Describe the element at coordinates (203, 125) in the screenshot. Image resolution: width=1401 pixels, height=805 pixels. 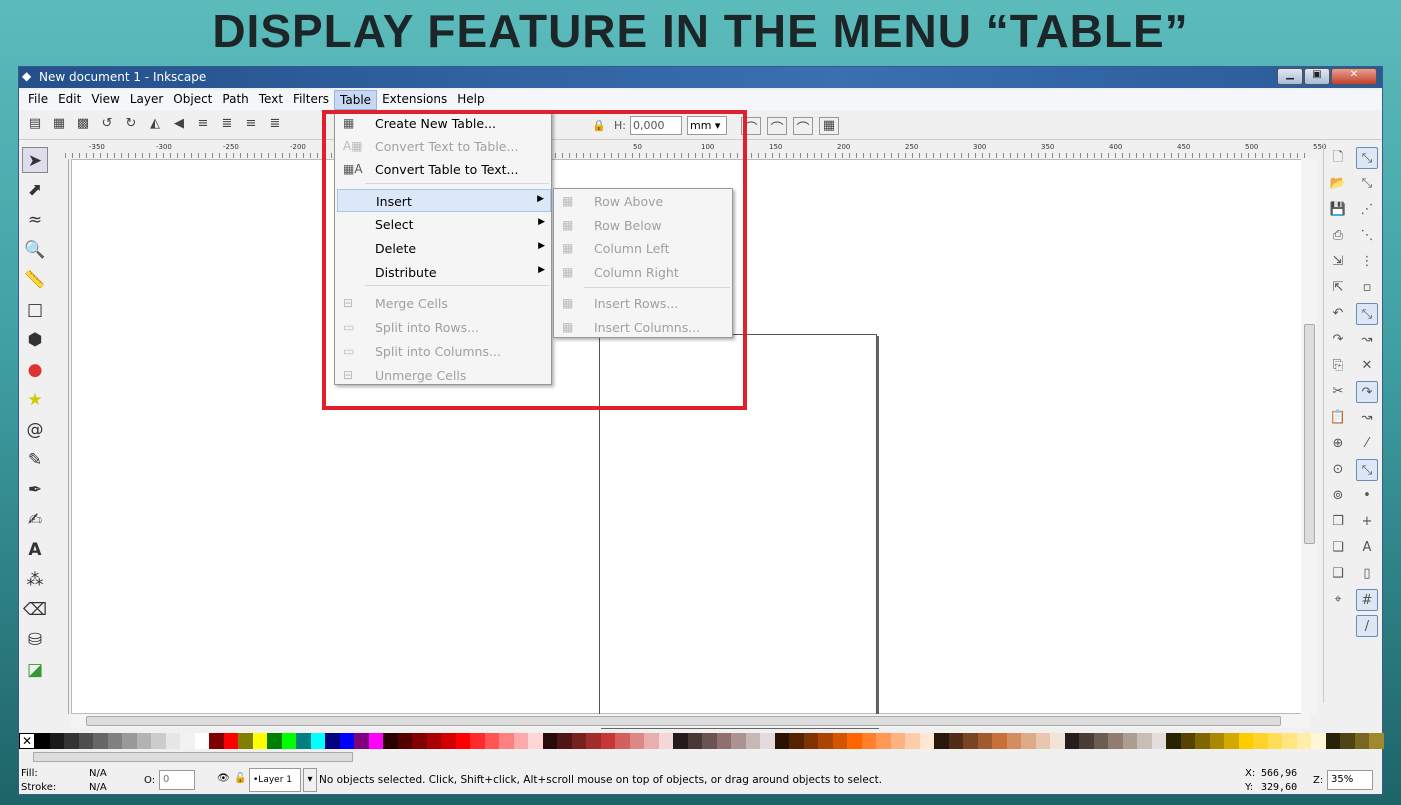
I see `lower-bottom-icon: ≡` at that location.